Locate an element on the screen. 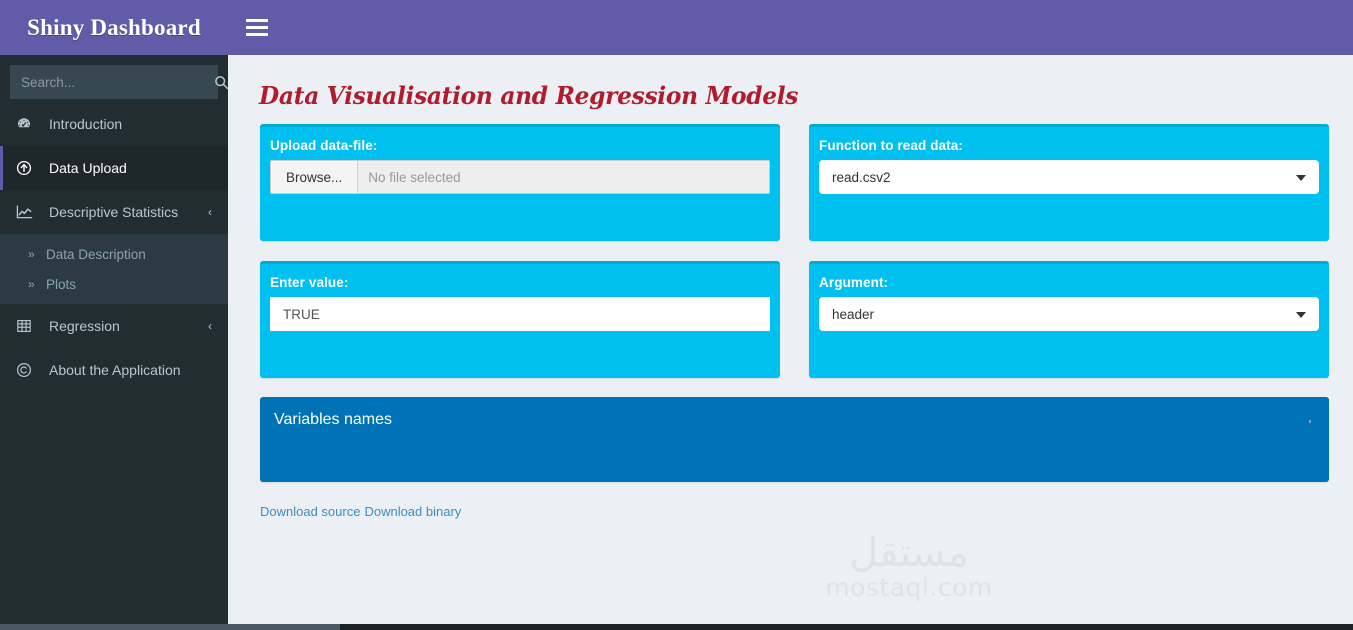  minus-icon is located at coordinates (1310, 421).